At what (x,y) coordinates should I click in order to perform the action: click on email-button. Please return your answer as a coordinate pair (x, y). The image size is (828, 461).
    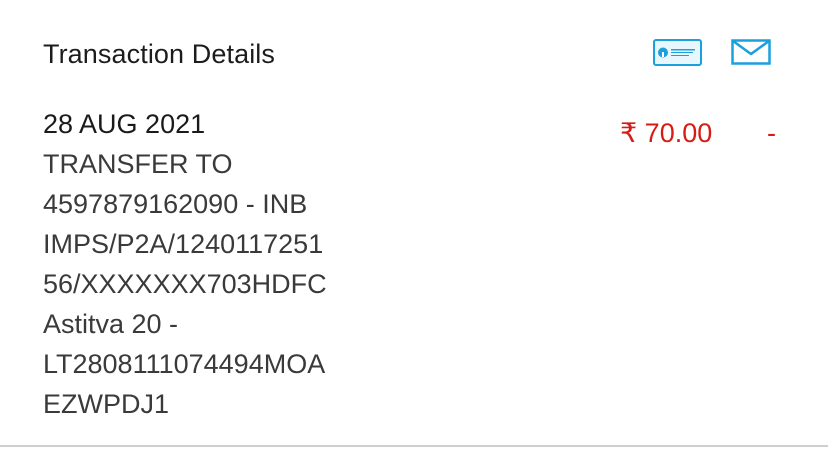
    Looking at the image, I should click on (751, 52).